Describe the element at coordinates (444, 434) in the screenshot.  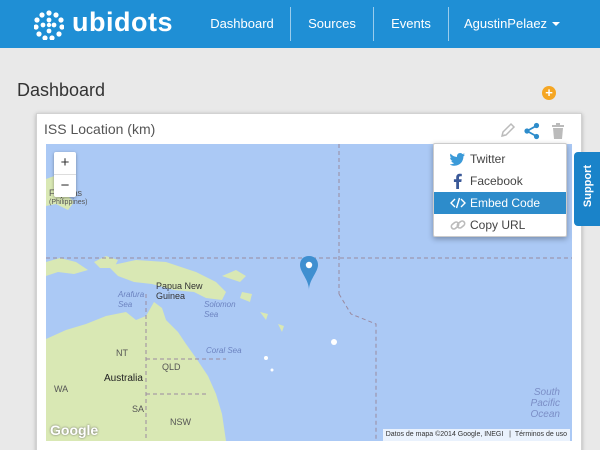
I see `attribution-text: Datos de mapa ©2014 Google, INEGI` at that location.